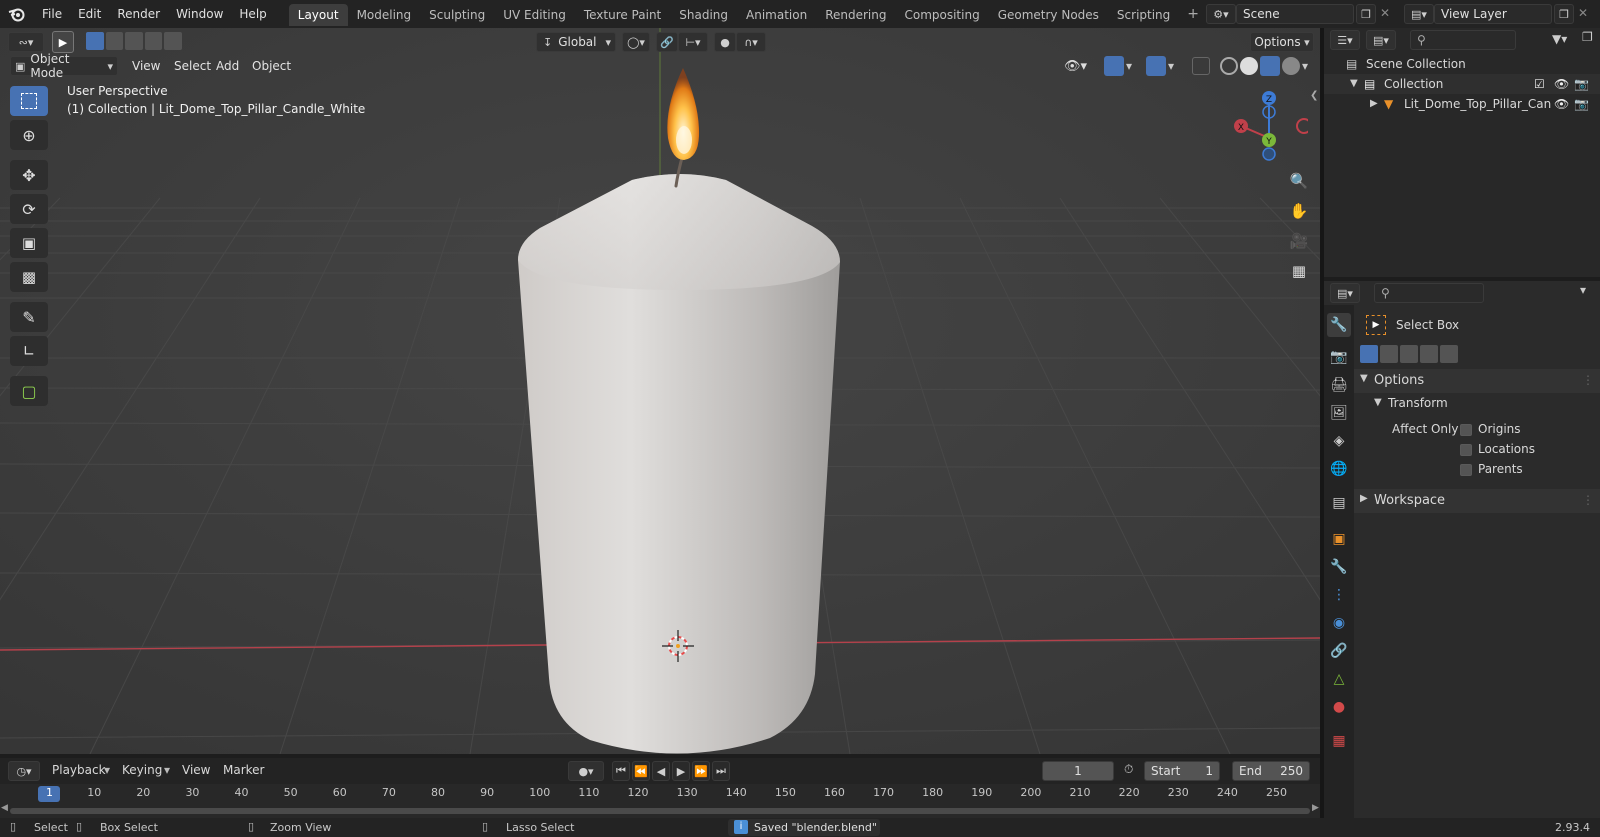  Describe the element at coordinates (1315, 808) in the screenshot. I see `scroll-right-icon: ▶` at that location.